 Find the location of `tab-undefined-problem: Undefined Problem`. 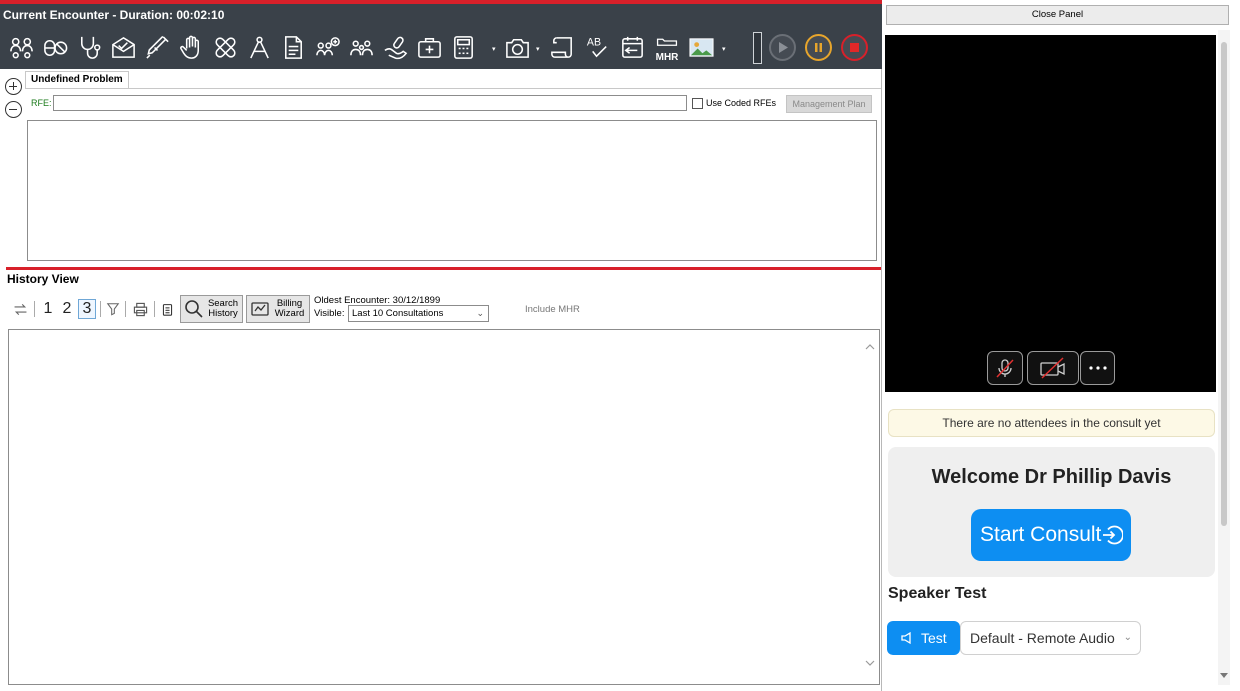

tab-undefined-problem: Undefined Problem is located at coordinates (77, 79).